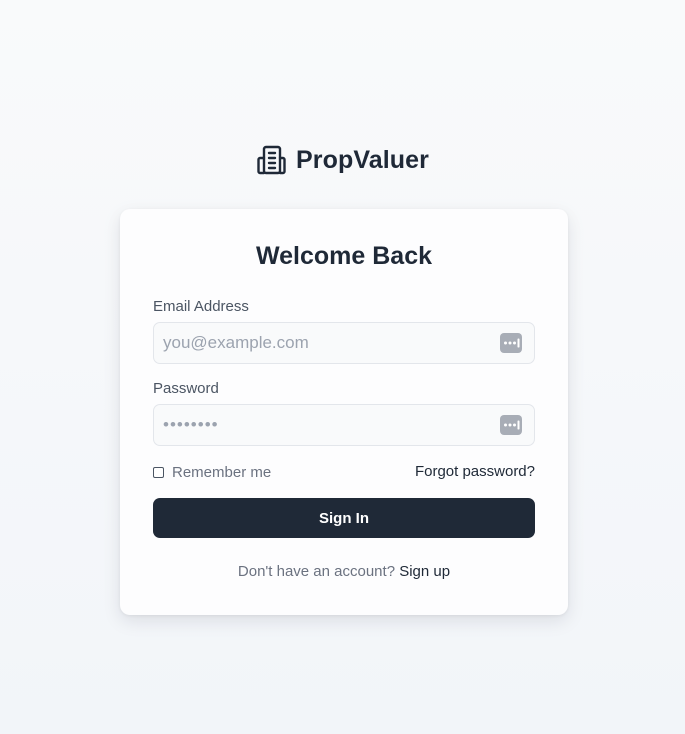  Describe the element at coordinates (362, 159) in the screenshot. I see `brand-name: PropValuer` at that location.